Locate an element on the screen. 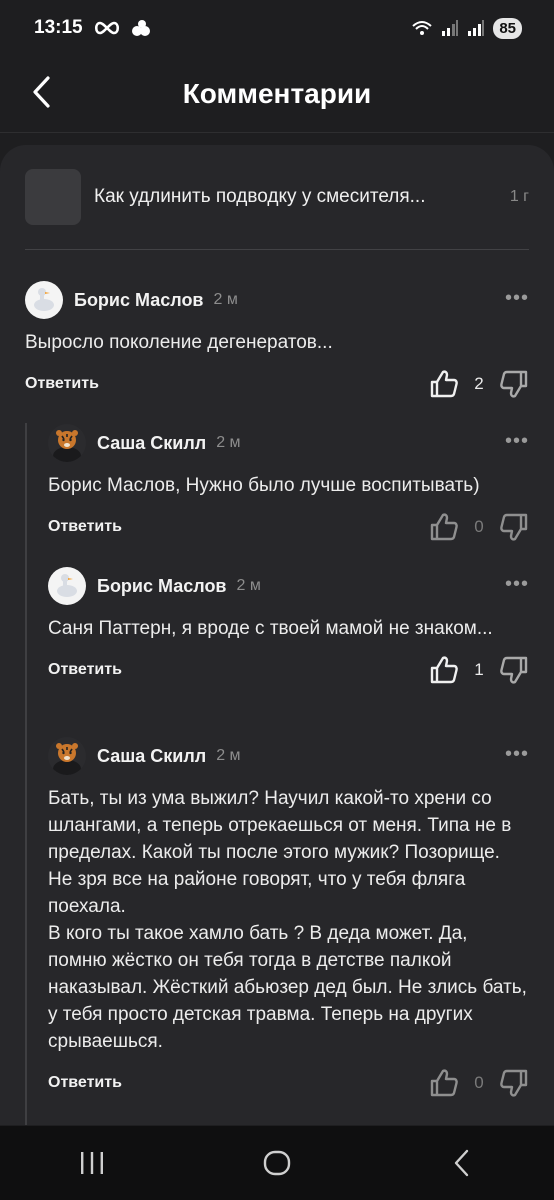  like-count: 2 is located at coordinates (479, 383).